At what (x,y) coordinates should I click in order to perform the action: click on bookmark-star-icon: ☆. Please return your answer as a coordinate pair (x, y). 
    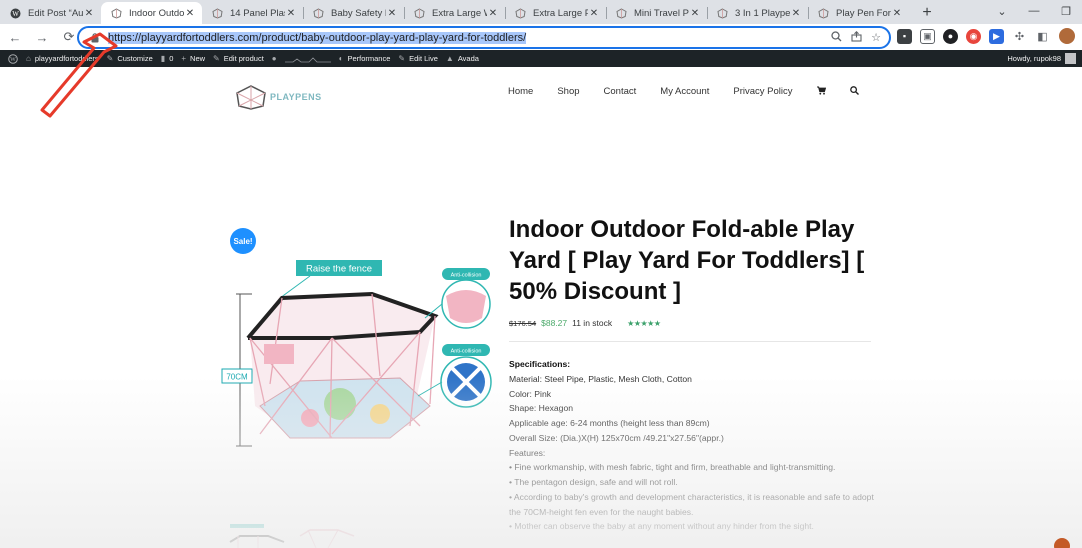
    Looking at the image, I should click on (876, 38).